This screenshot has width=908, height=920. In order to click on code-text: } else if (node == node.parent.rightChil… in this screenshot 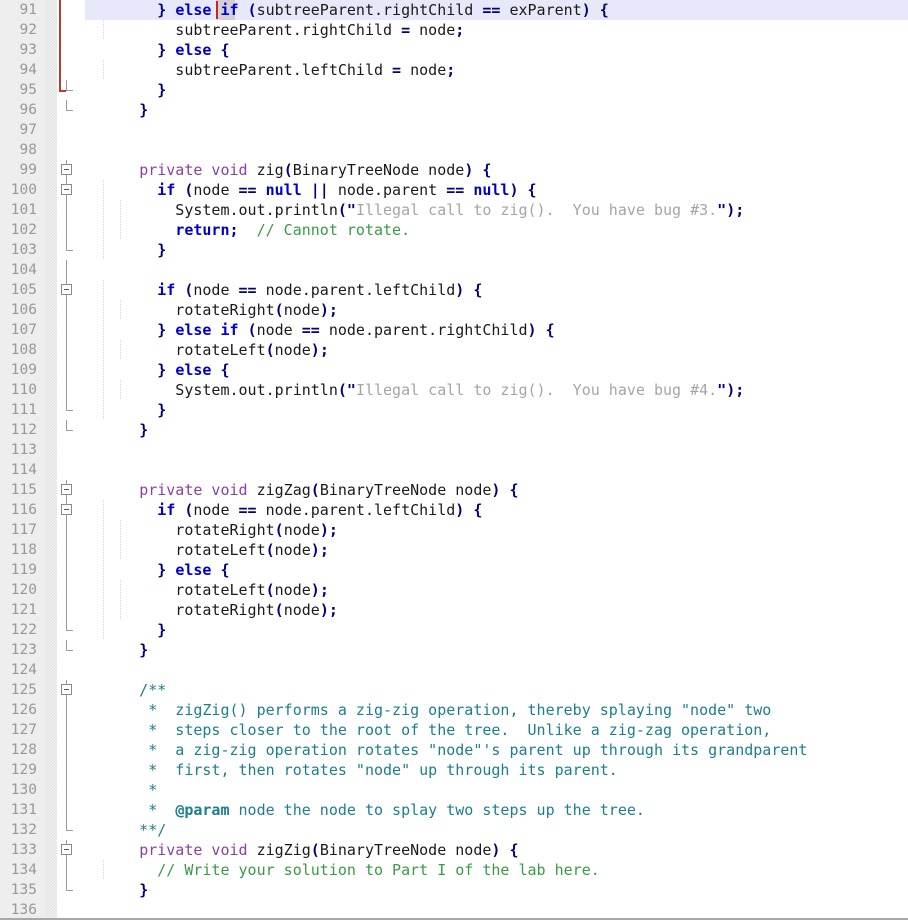, I will do `click(319, 330)`.